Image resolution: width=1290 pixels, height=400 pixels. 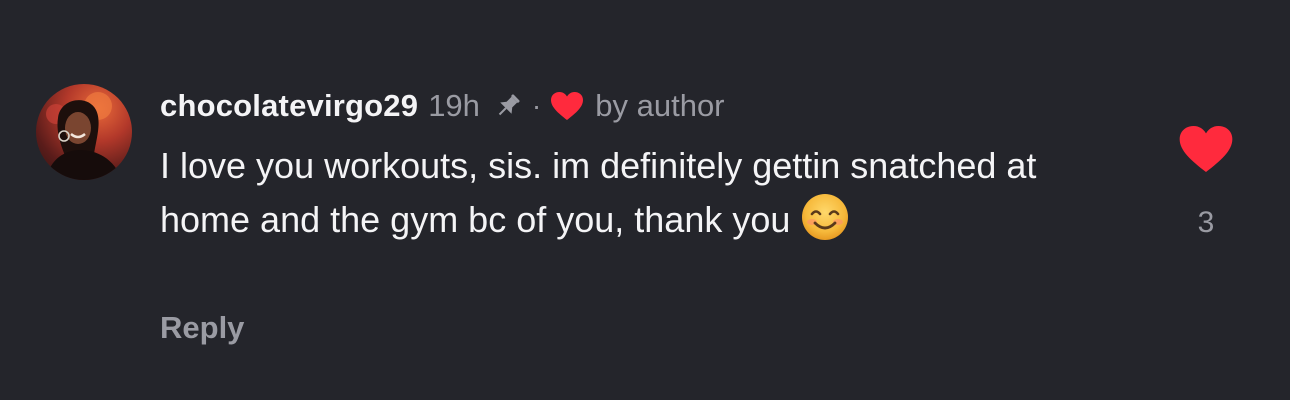 What do you see at coordinates (289, 106) in the screenshot?
I see `username: chocolatevirgo29` at bounding box center [289, 106].